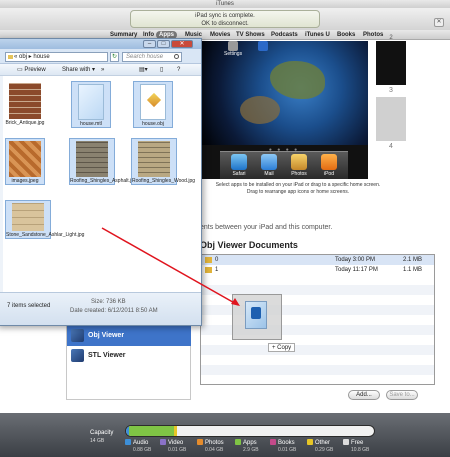  I want to click on arrow-head, so click(235, 302).